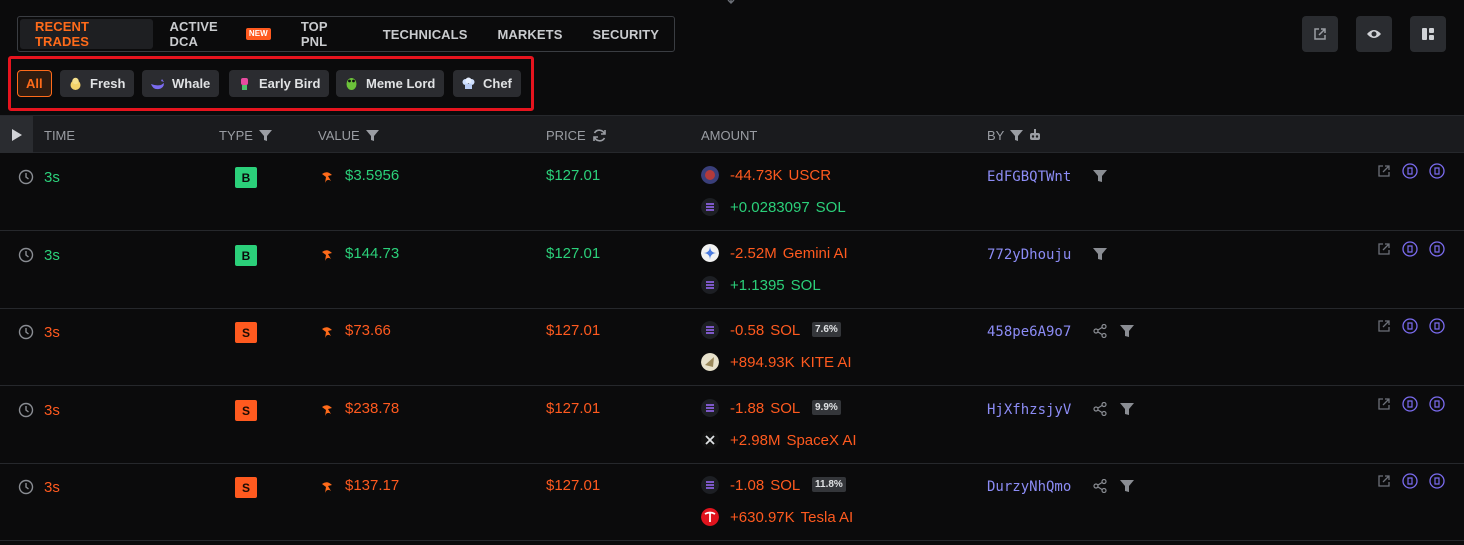 Image resolution: width=1464 pixels, height=545 pixels. Describe the element at coordinates (599, 135) in the screenshot. I see `refresh-icon` at that location.